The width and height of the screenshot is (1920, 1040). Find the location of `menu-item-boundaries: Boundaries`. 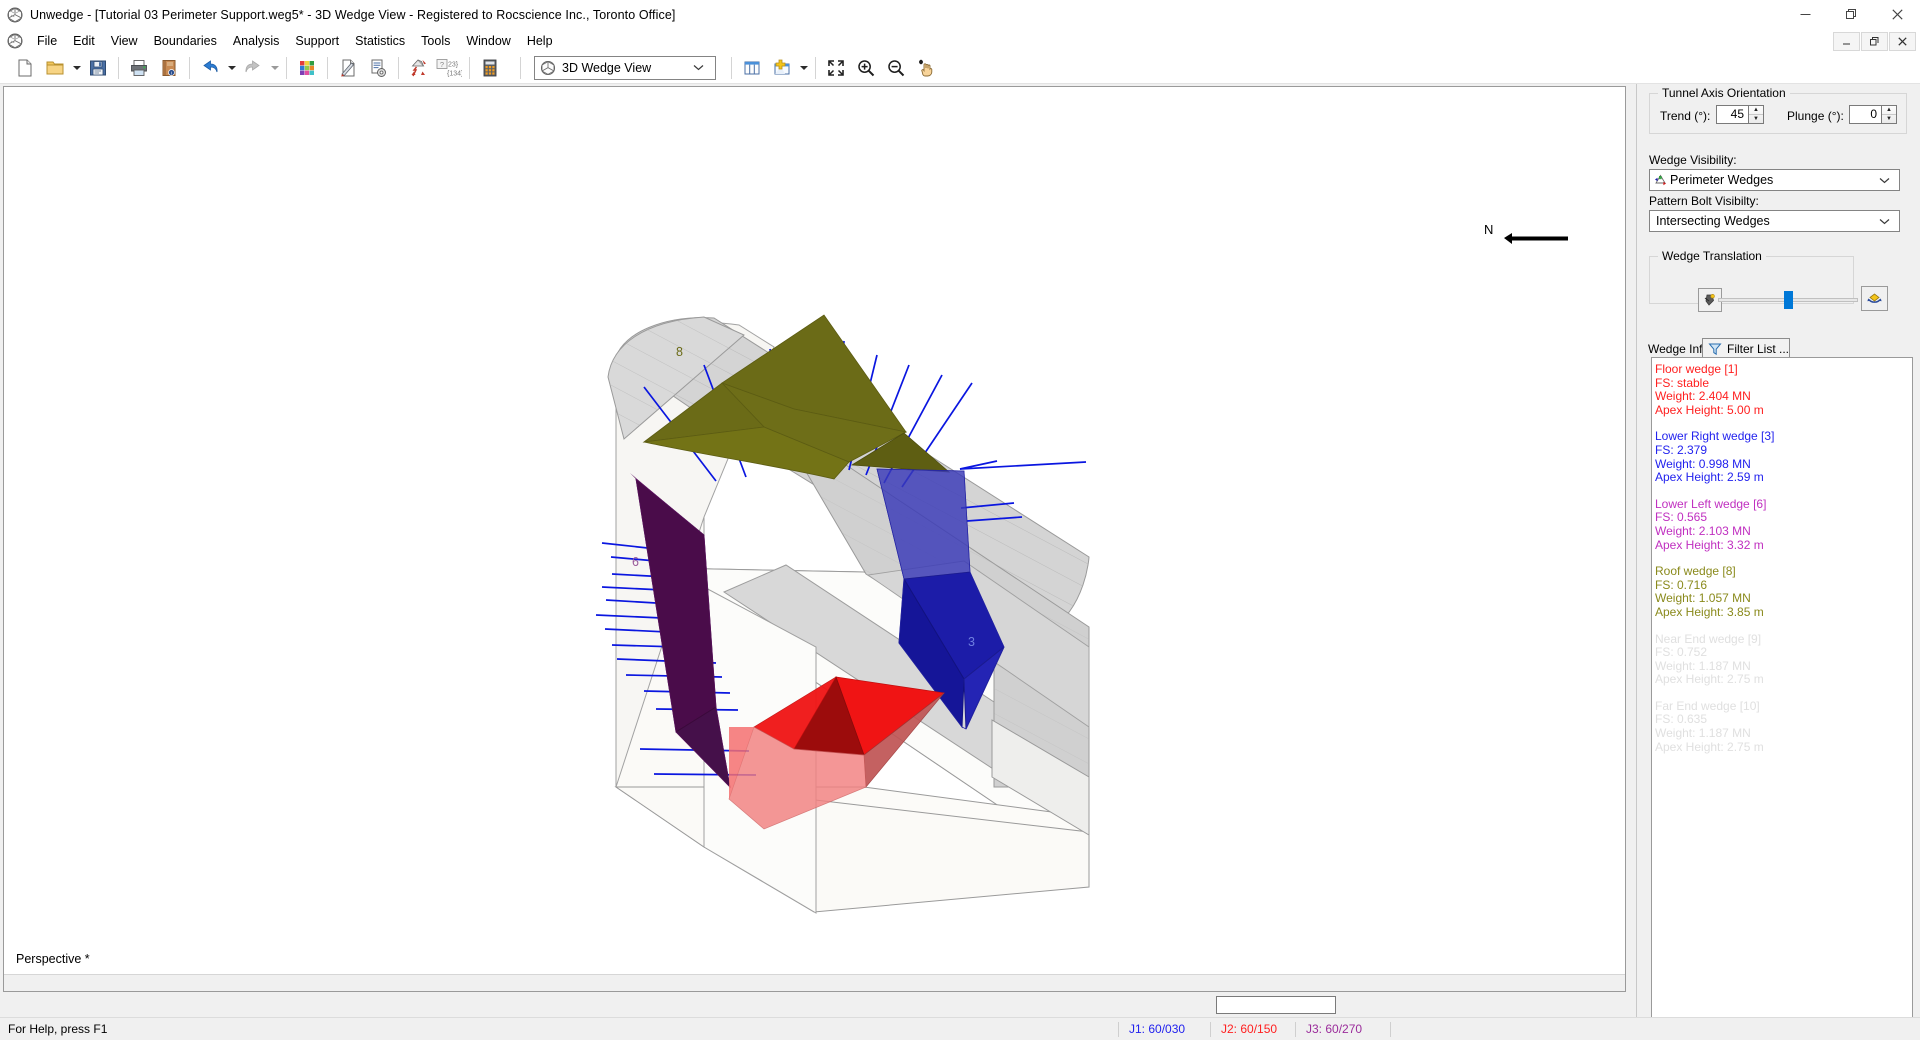

menu-item-boundaries: Boundaries is located at coordinates (185, 41).